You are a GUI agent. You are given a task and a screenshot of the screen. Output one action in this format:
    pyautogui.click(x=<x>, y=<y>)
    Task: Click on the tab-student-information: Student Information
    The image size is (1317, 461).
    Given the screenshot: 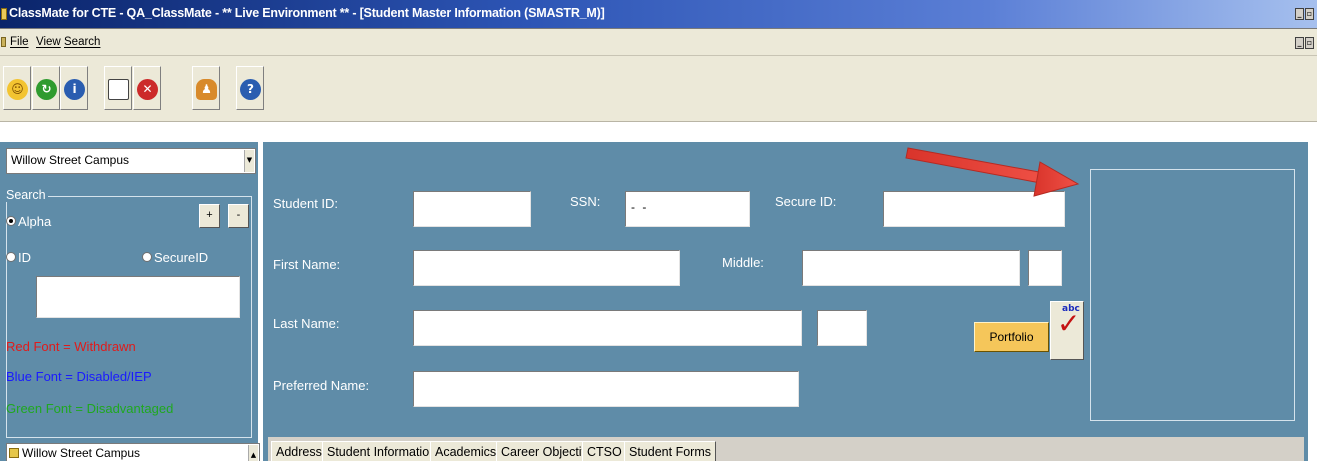 What is the action you would take?
    pyautogui.click(x=382, y=451)
    